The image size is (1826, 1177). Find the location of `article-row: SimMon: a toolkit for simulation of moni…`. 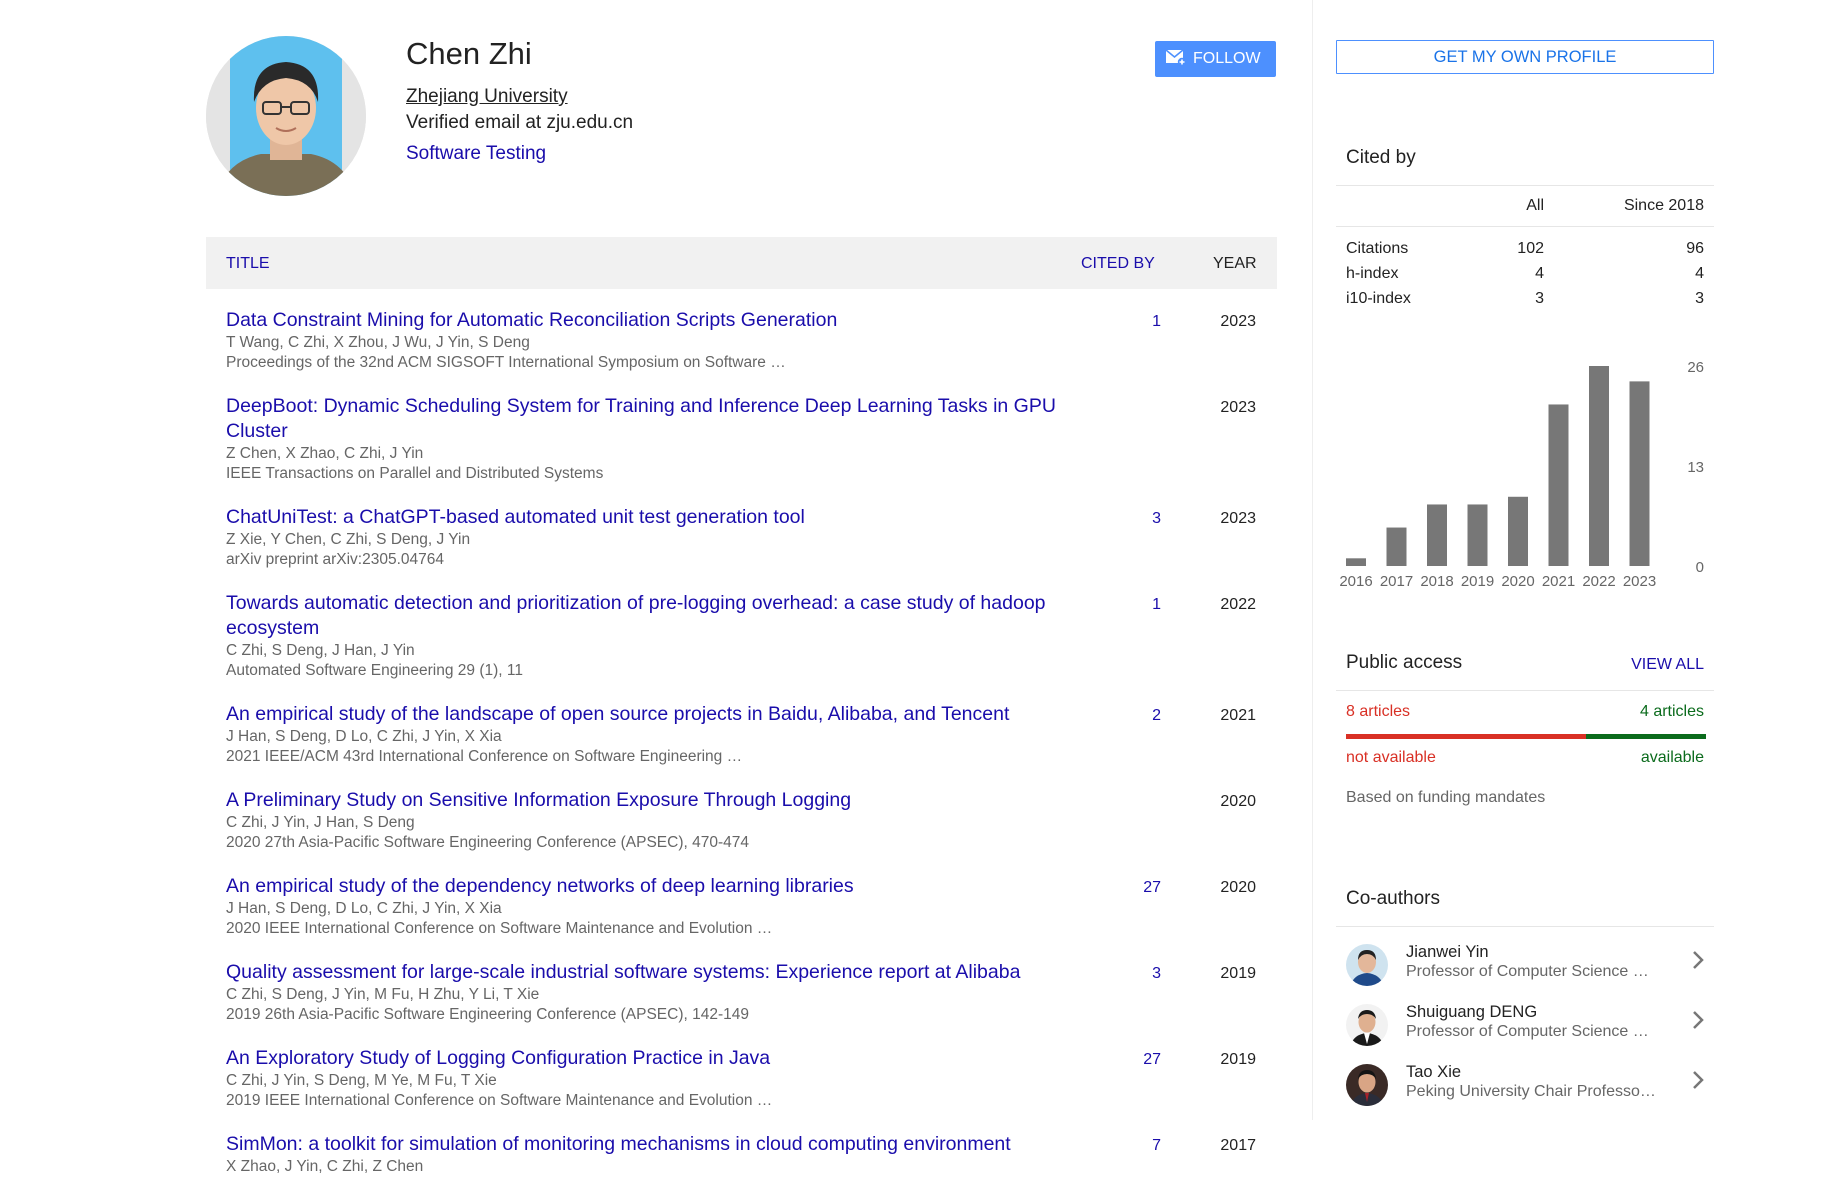

article-row: SimMon: a toolkit for simulation of moni… is located at coordinates (751, 1154).